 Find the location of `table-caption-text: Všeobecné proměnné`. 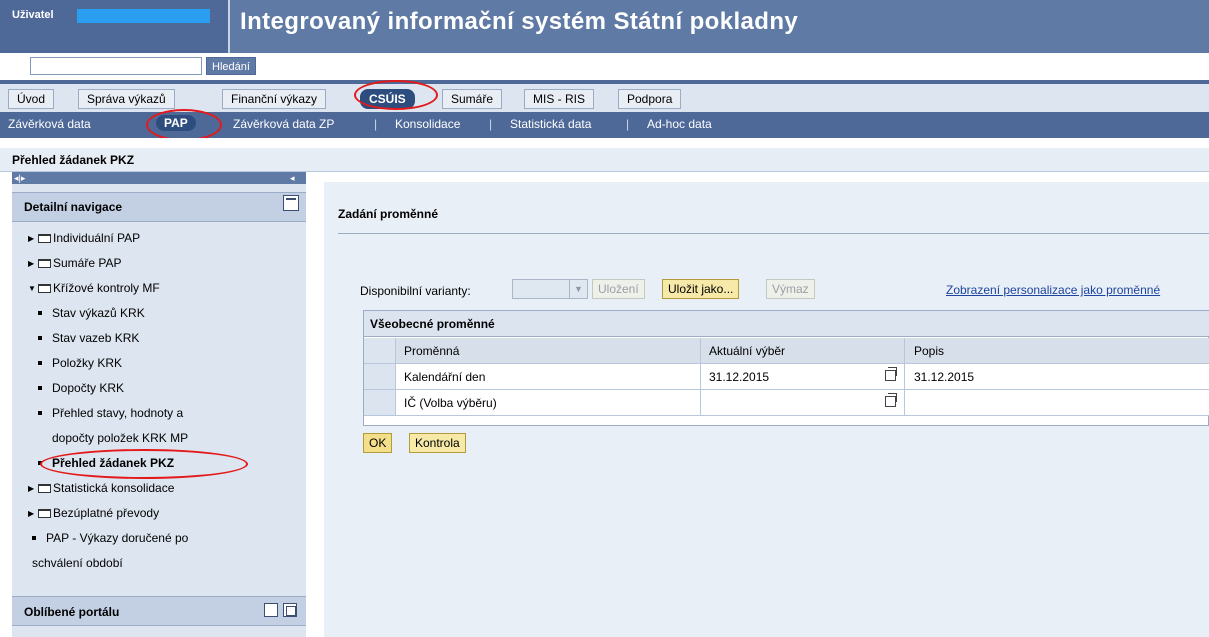

table-caption-text: Všeobecné proměnné is located at coordinates (432, 324).